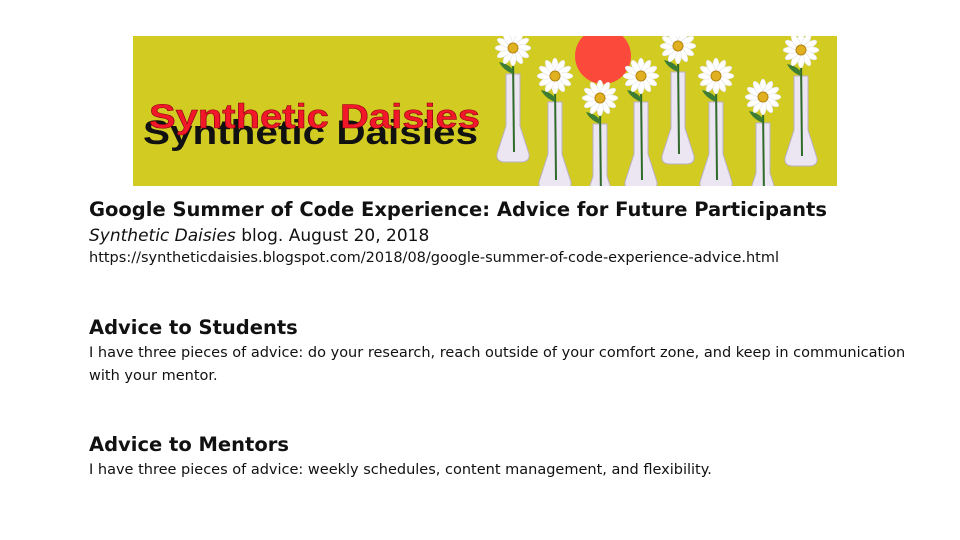 The image size is (960, 540). What do you see at coordinates (514, 236) in the screenshot?
I see `post-citation: Synthetic Daisies blog. August 20, 2018` at bounding box center [514, 236].